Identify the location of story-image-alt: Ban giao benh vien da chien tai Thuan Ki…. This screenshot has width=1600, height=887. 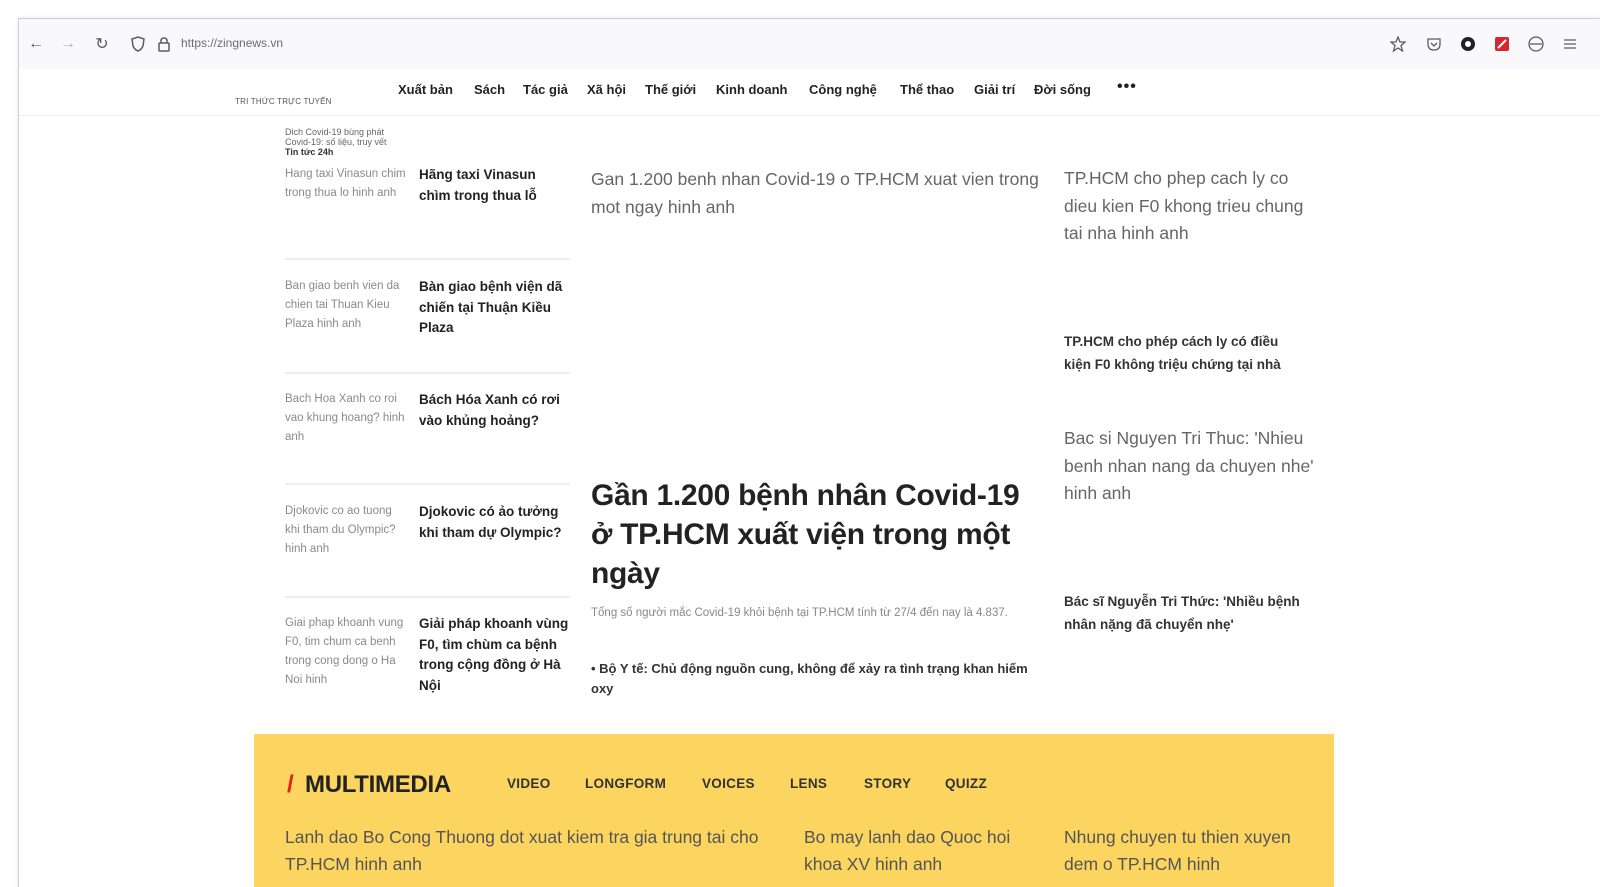
(346, 305).